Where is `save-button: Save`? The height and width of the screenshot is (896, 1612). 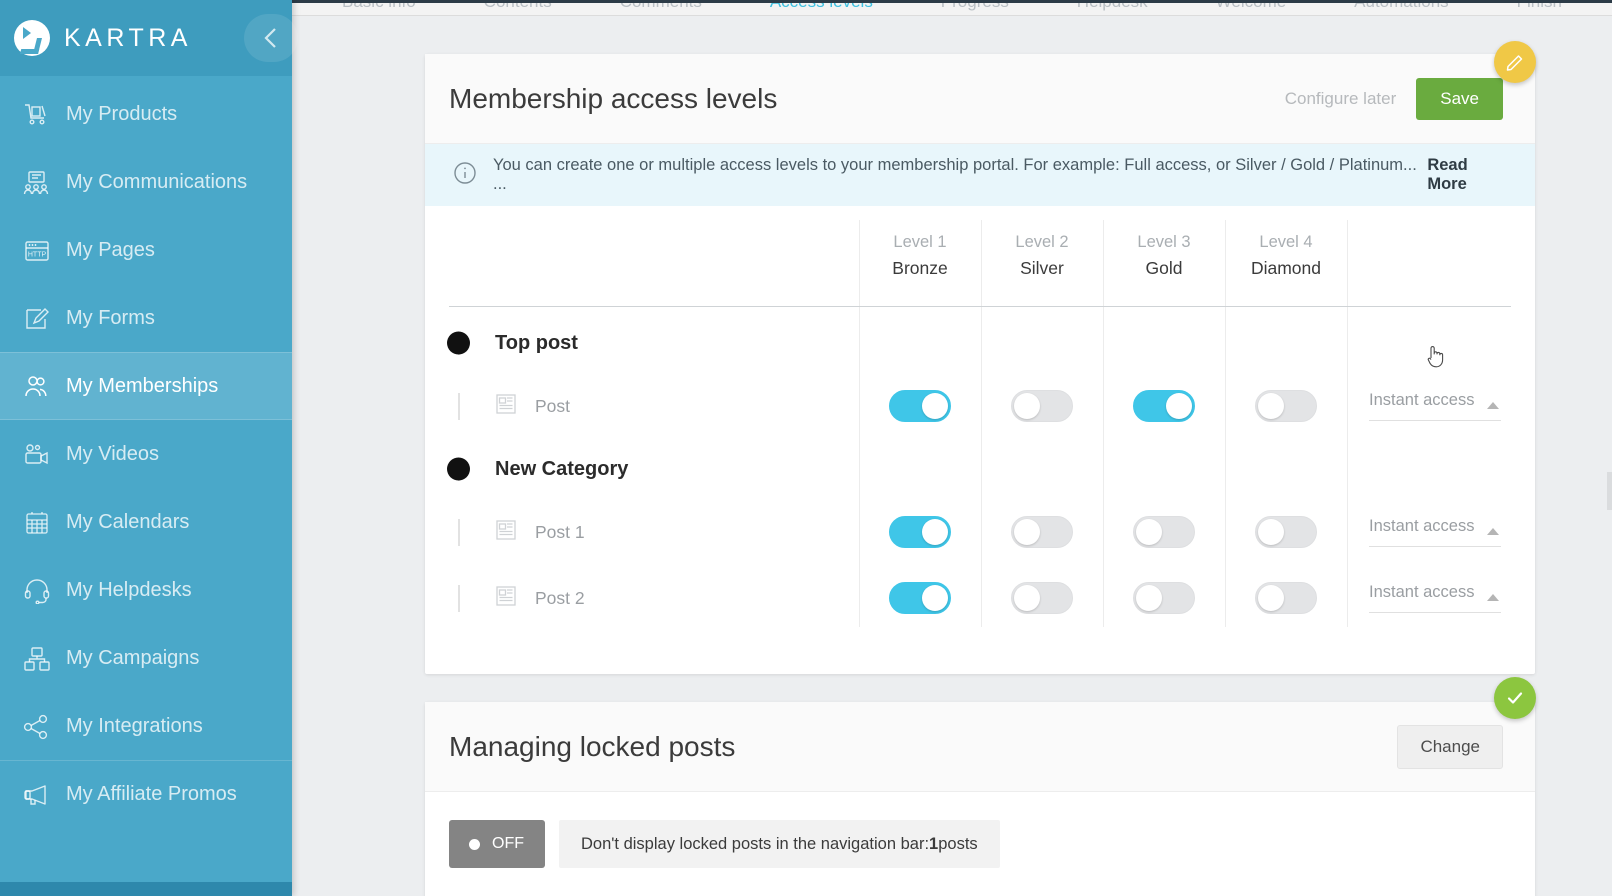 save-button: Save is located at coordinates (1459, 98).